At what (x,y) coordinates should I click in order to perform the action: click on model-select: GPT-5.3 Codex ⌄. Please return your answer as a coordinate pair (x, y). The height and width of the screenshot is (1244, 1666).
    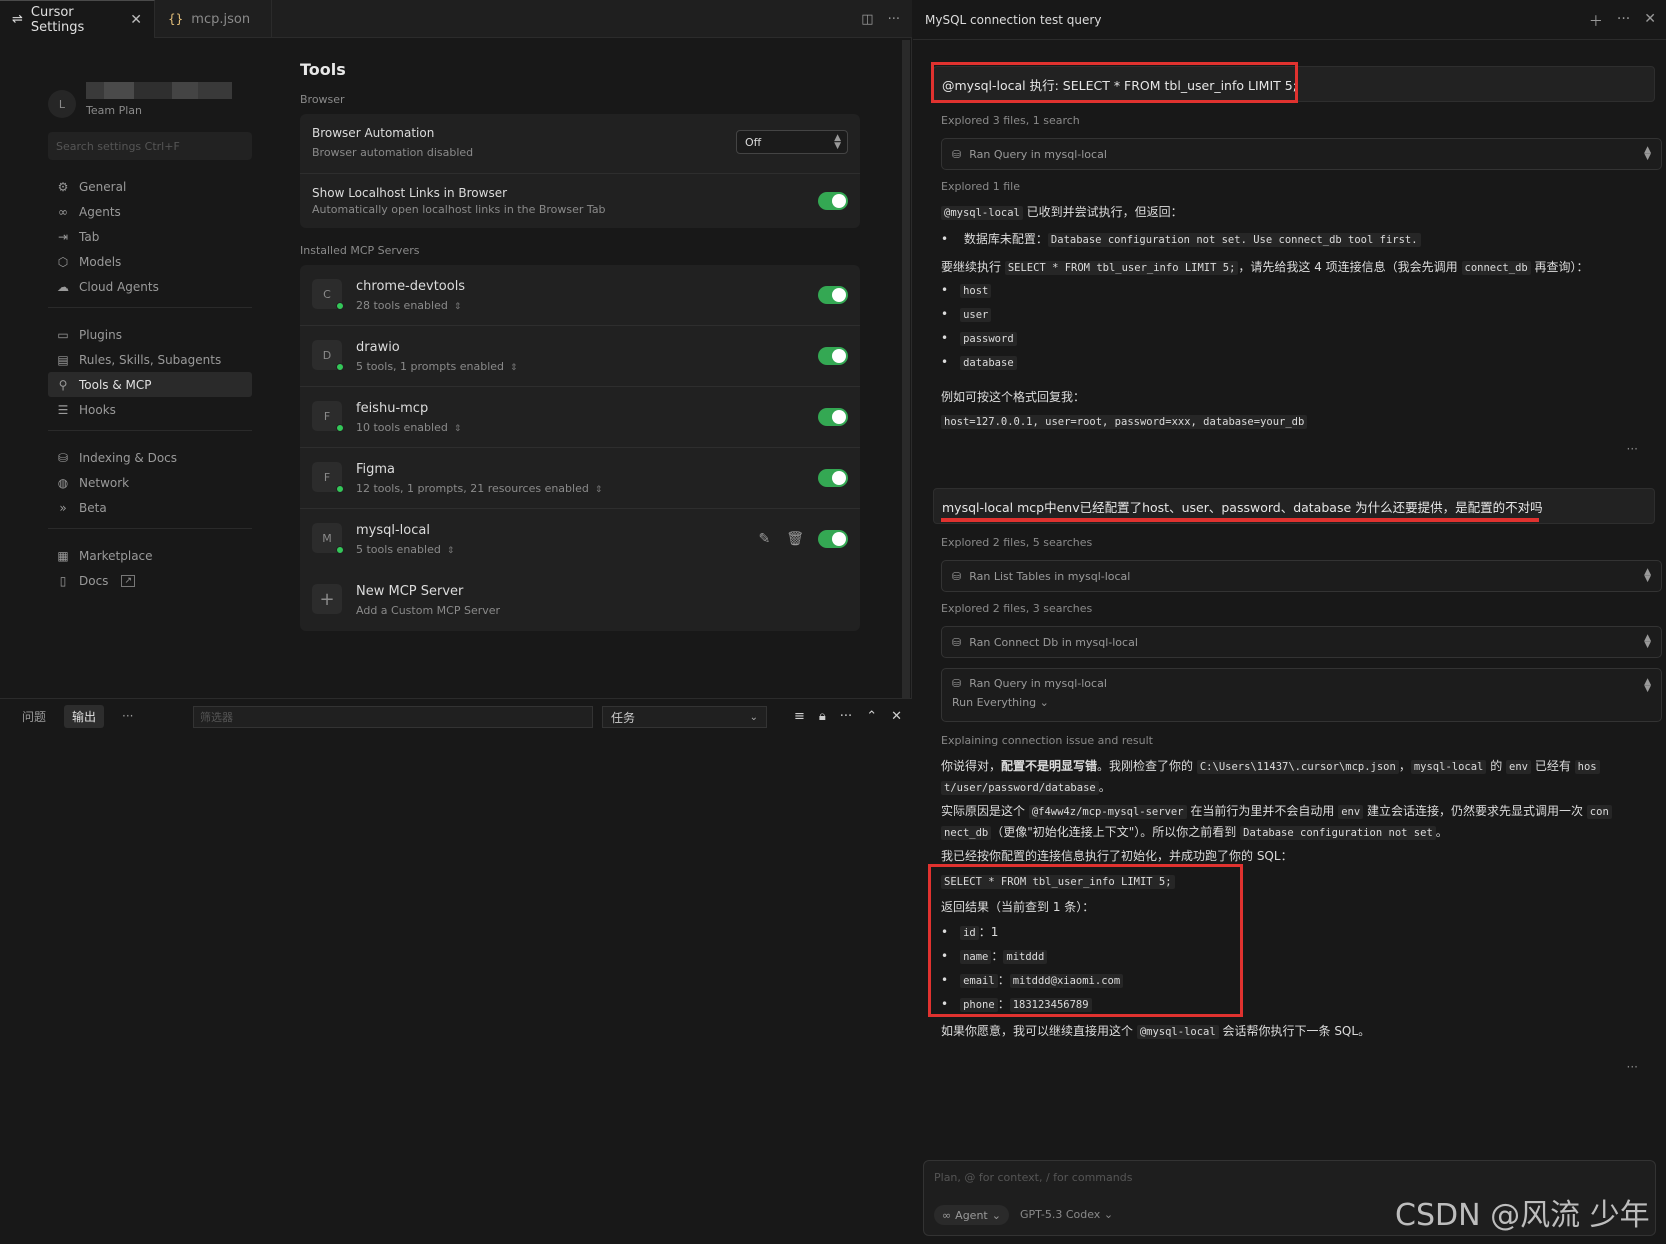
    Looking at the image, I should click on (1066, 1214).